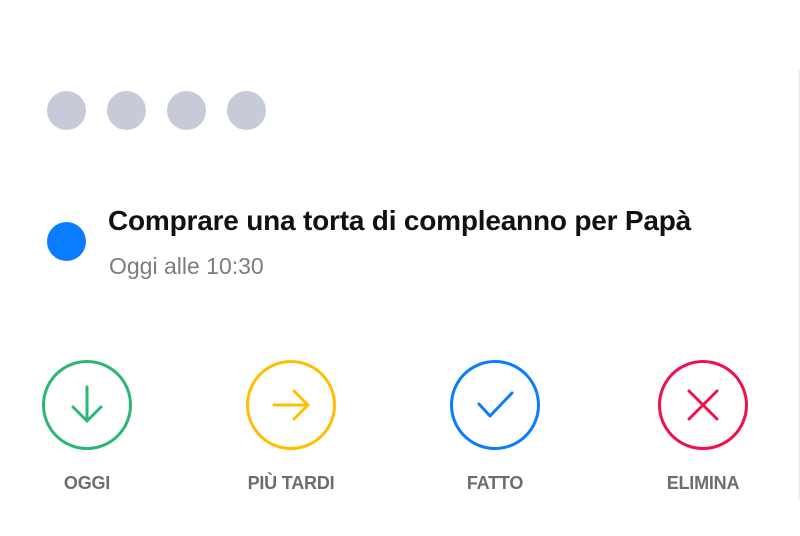 The image size is (800, 536). I want to click on checkmark-icon, so click(495, 404).